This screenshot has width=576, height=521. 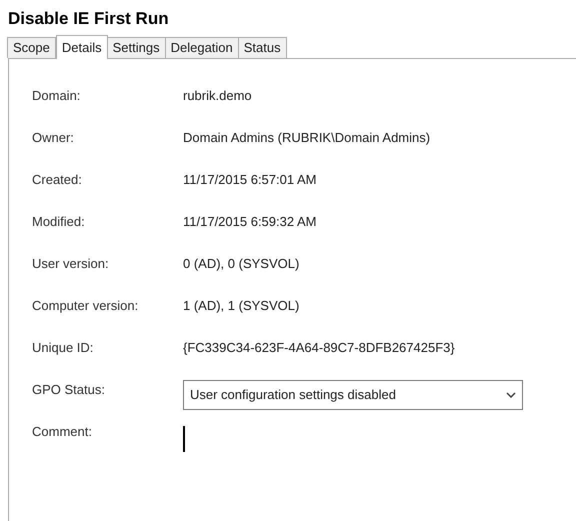 I want to click on field-label: User version:, so click(x=70, y=264).